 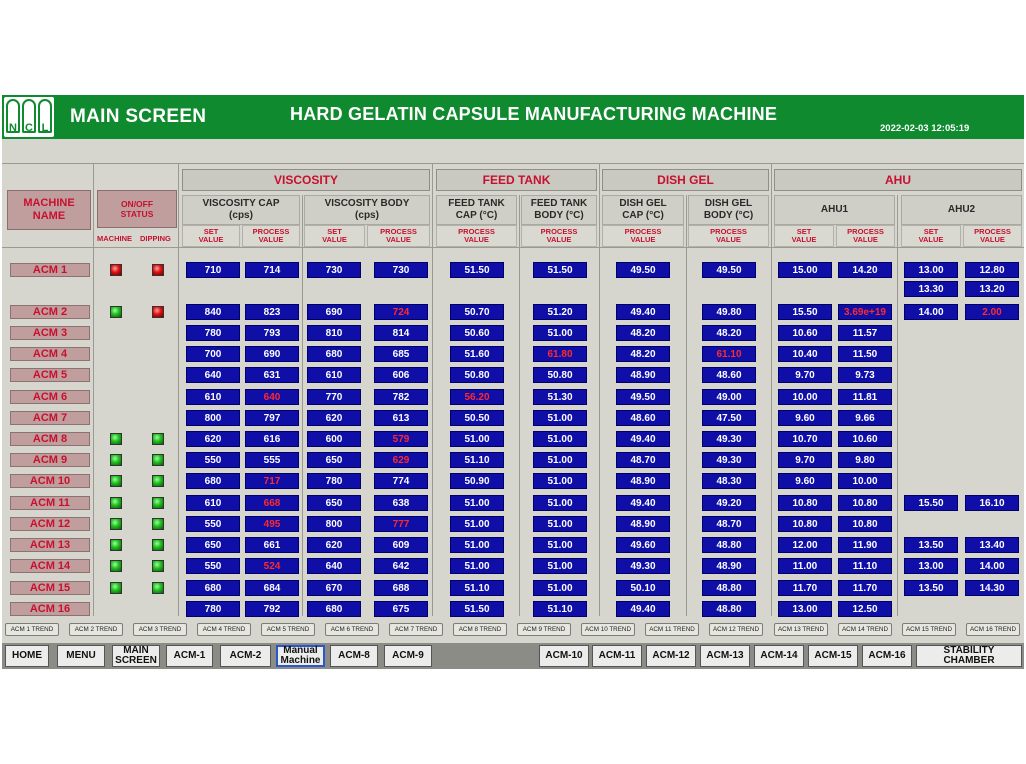 I want to click on nav-acm12-button: ACM-12, so click(x=671, y=656).